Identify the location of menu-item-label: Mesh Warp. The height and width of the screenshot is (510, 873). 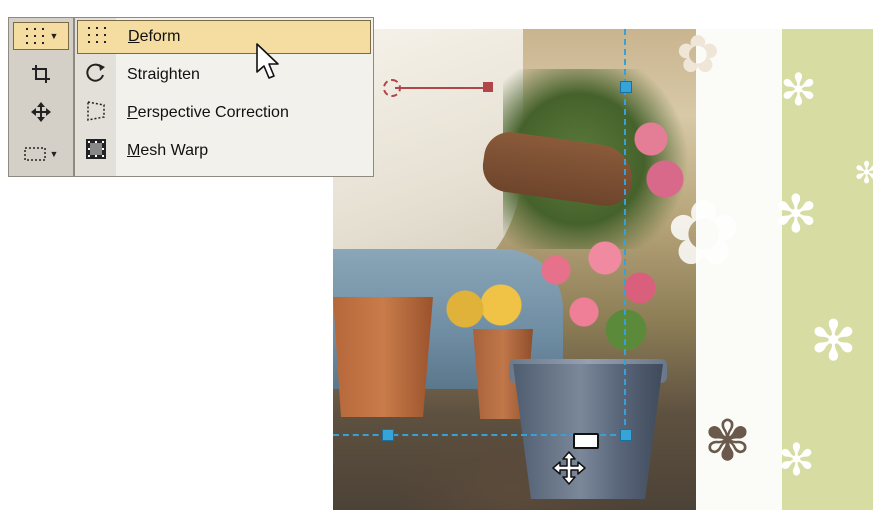
(168, 150).